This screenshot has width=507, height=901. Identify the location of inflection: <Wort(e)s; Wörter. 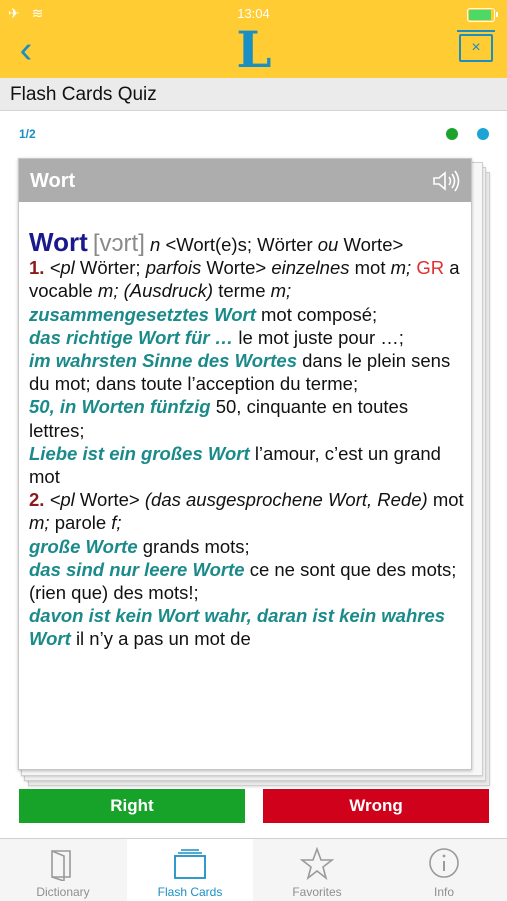
(239, 244).